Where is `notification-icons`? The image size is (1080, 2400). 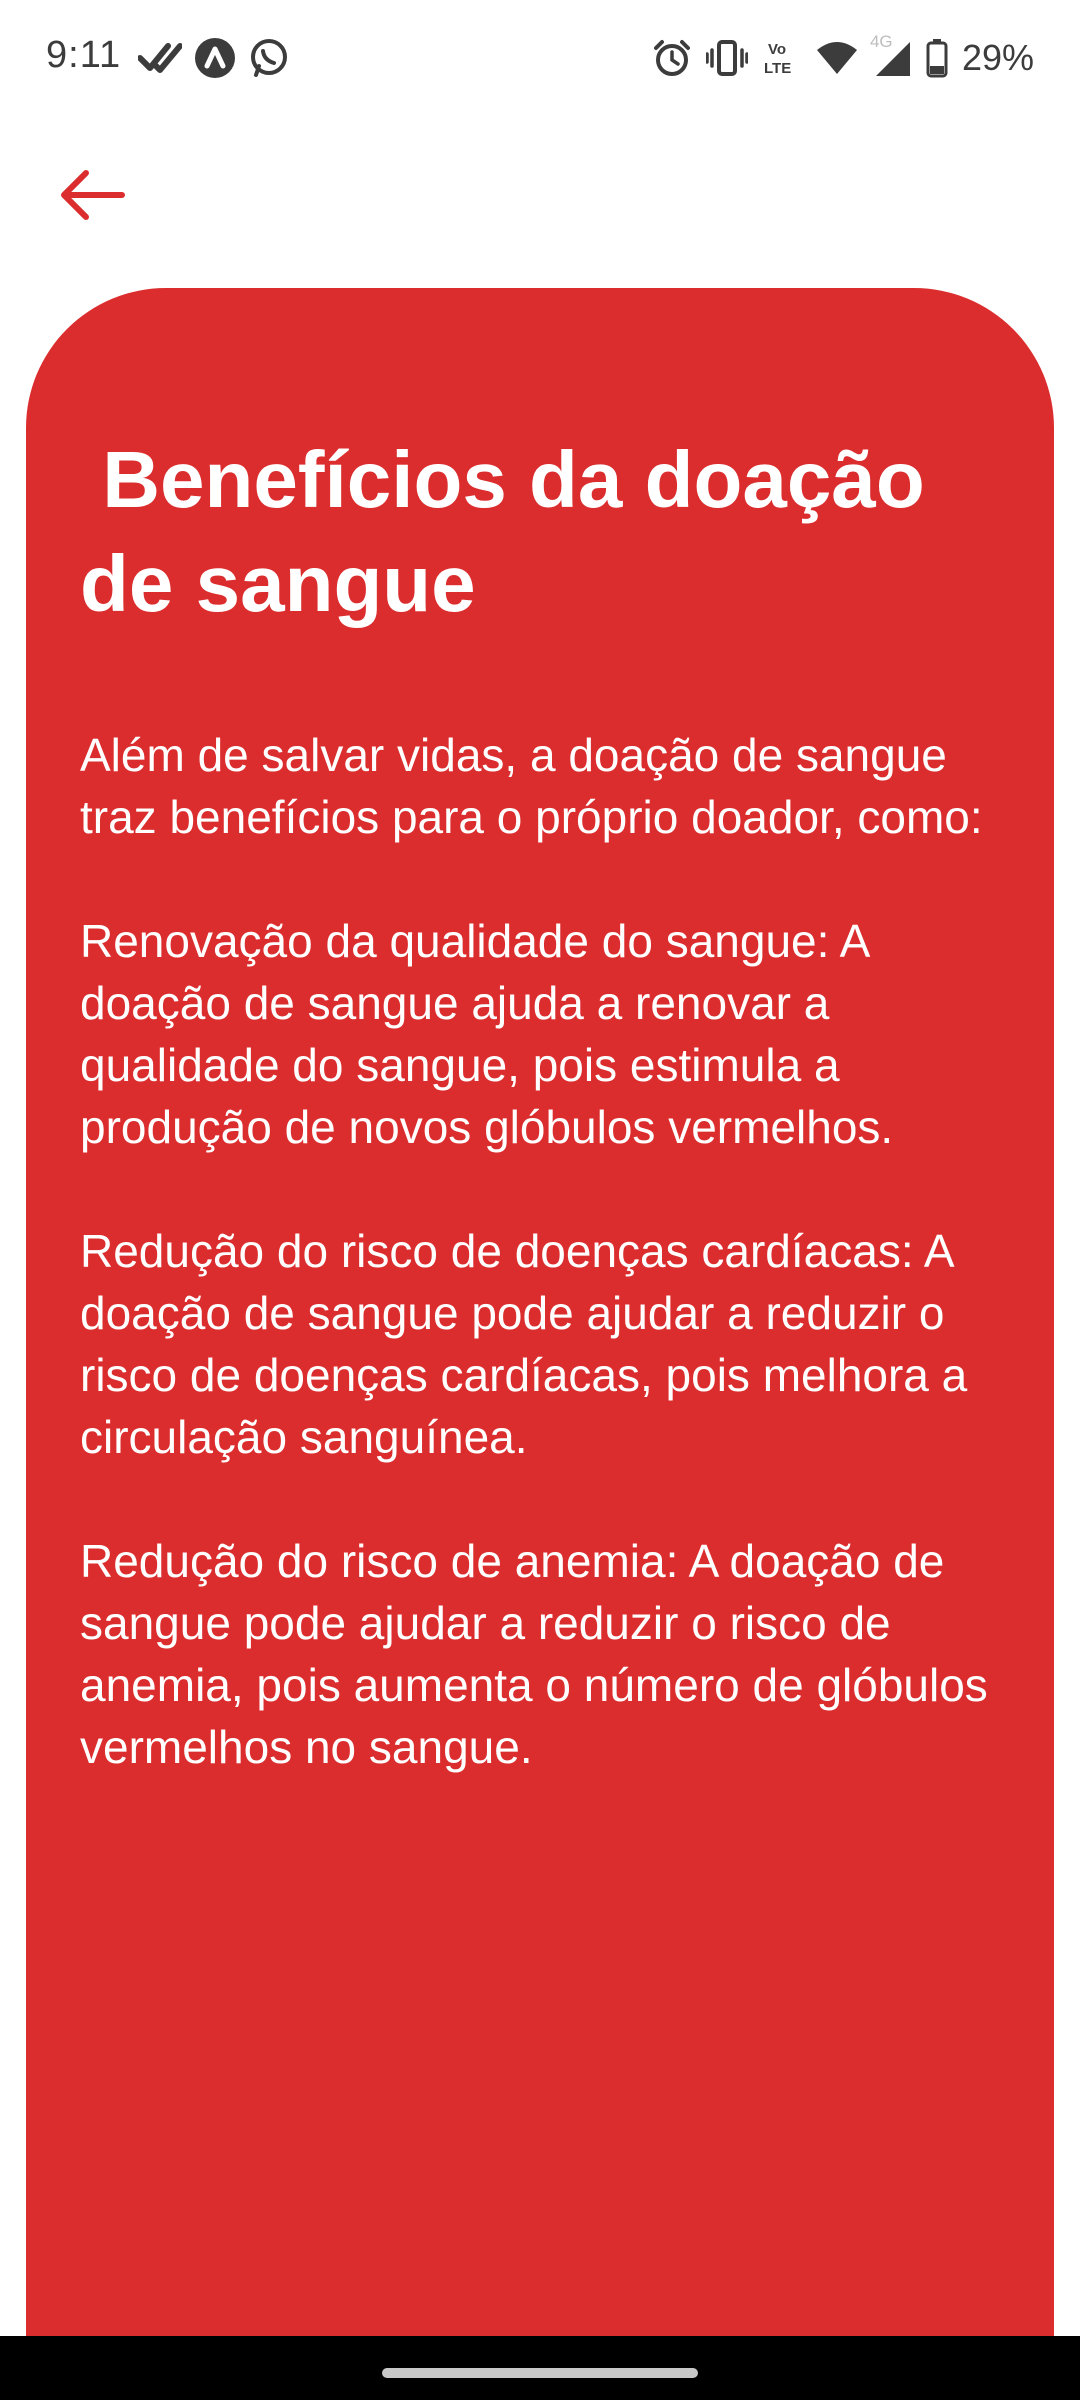
notification-icons is located at coordinates (214, 58).